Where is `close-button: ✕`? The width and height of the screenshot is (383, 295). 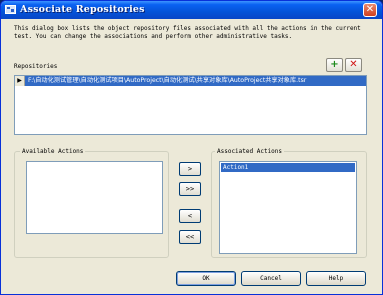
close-button: ✕ is located at coordinates (370, 10).